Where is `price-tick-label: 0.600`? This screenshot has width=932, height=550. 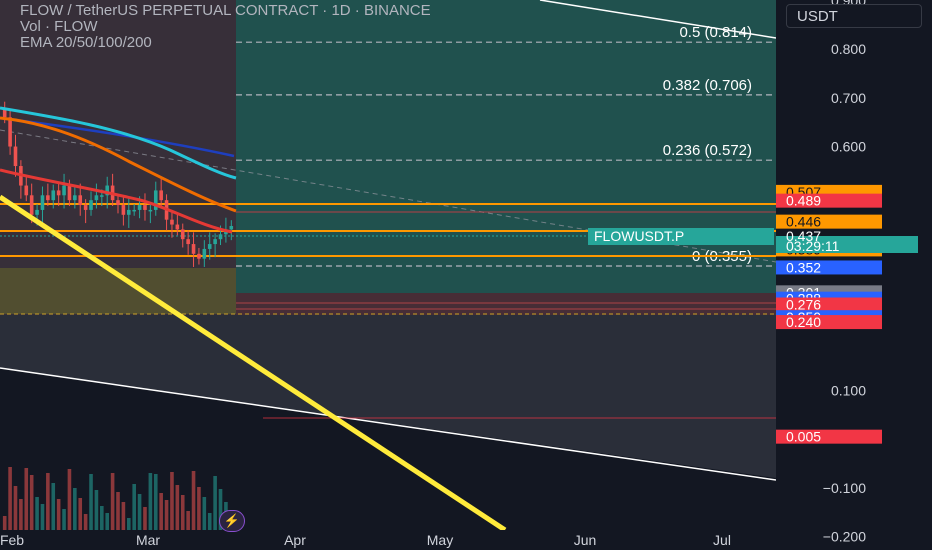 price-tick-label: 0.600 is located at coordinates (848, 147).